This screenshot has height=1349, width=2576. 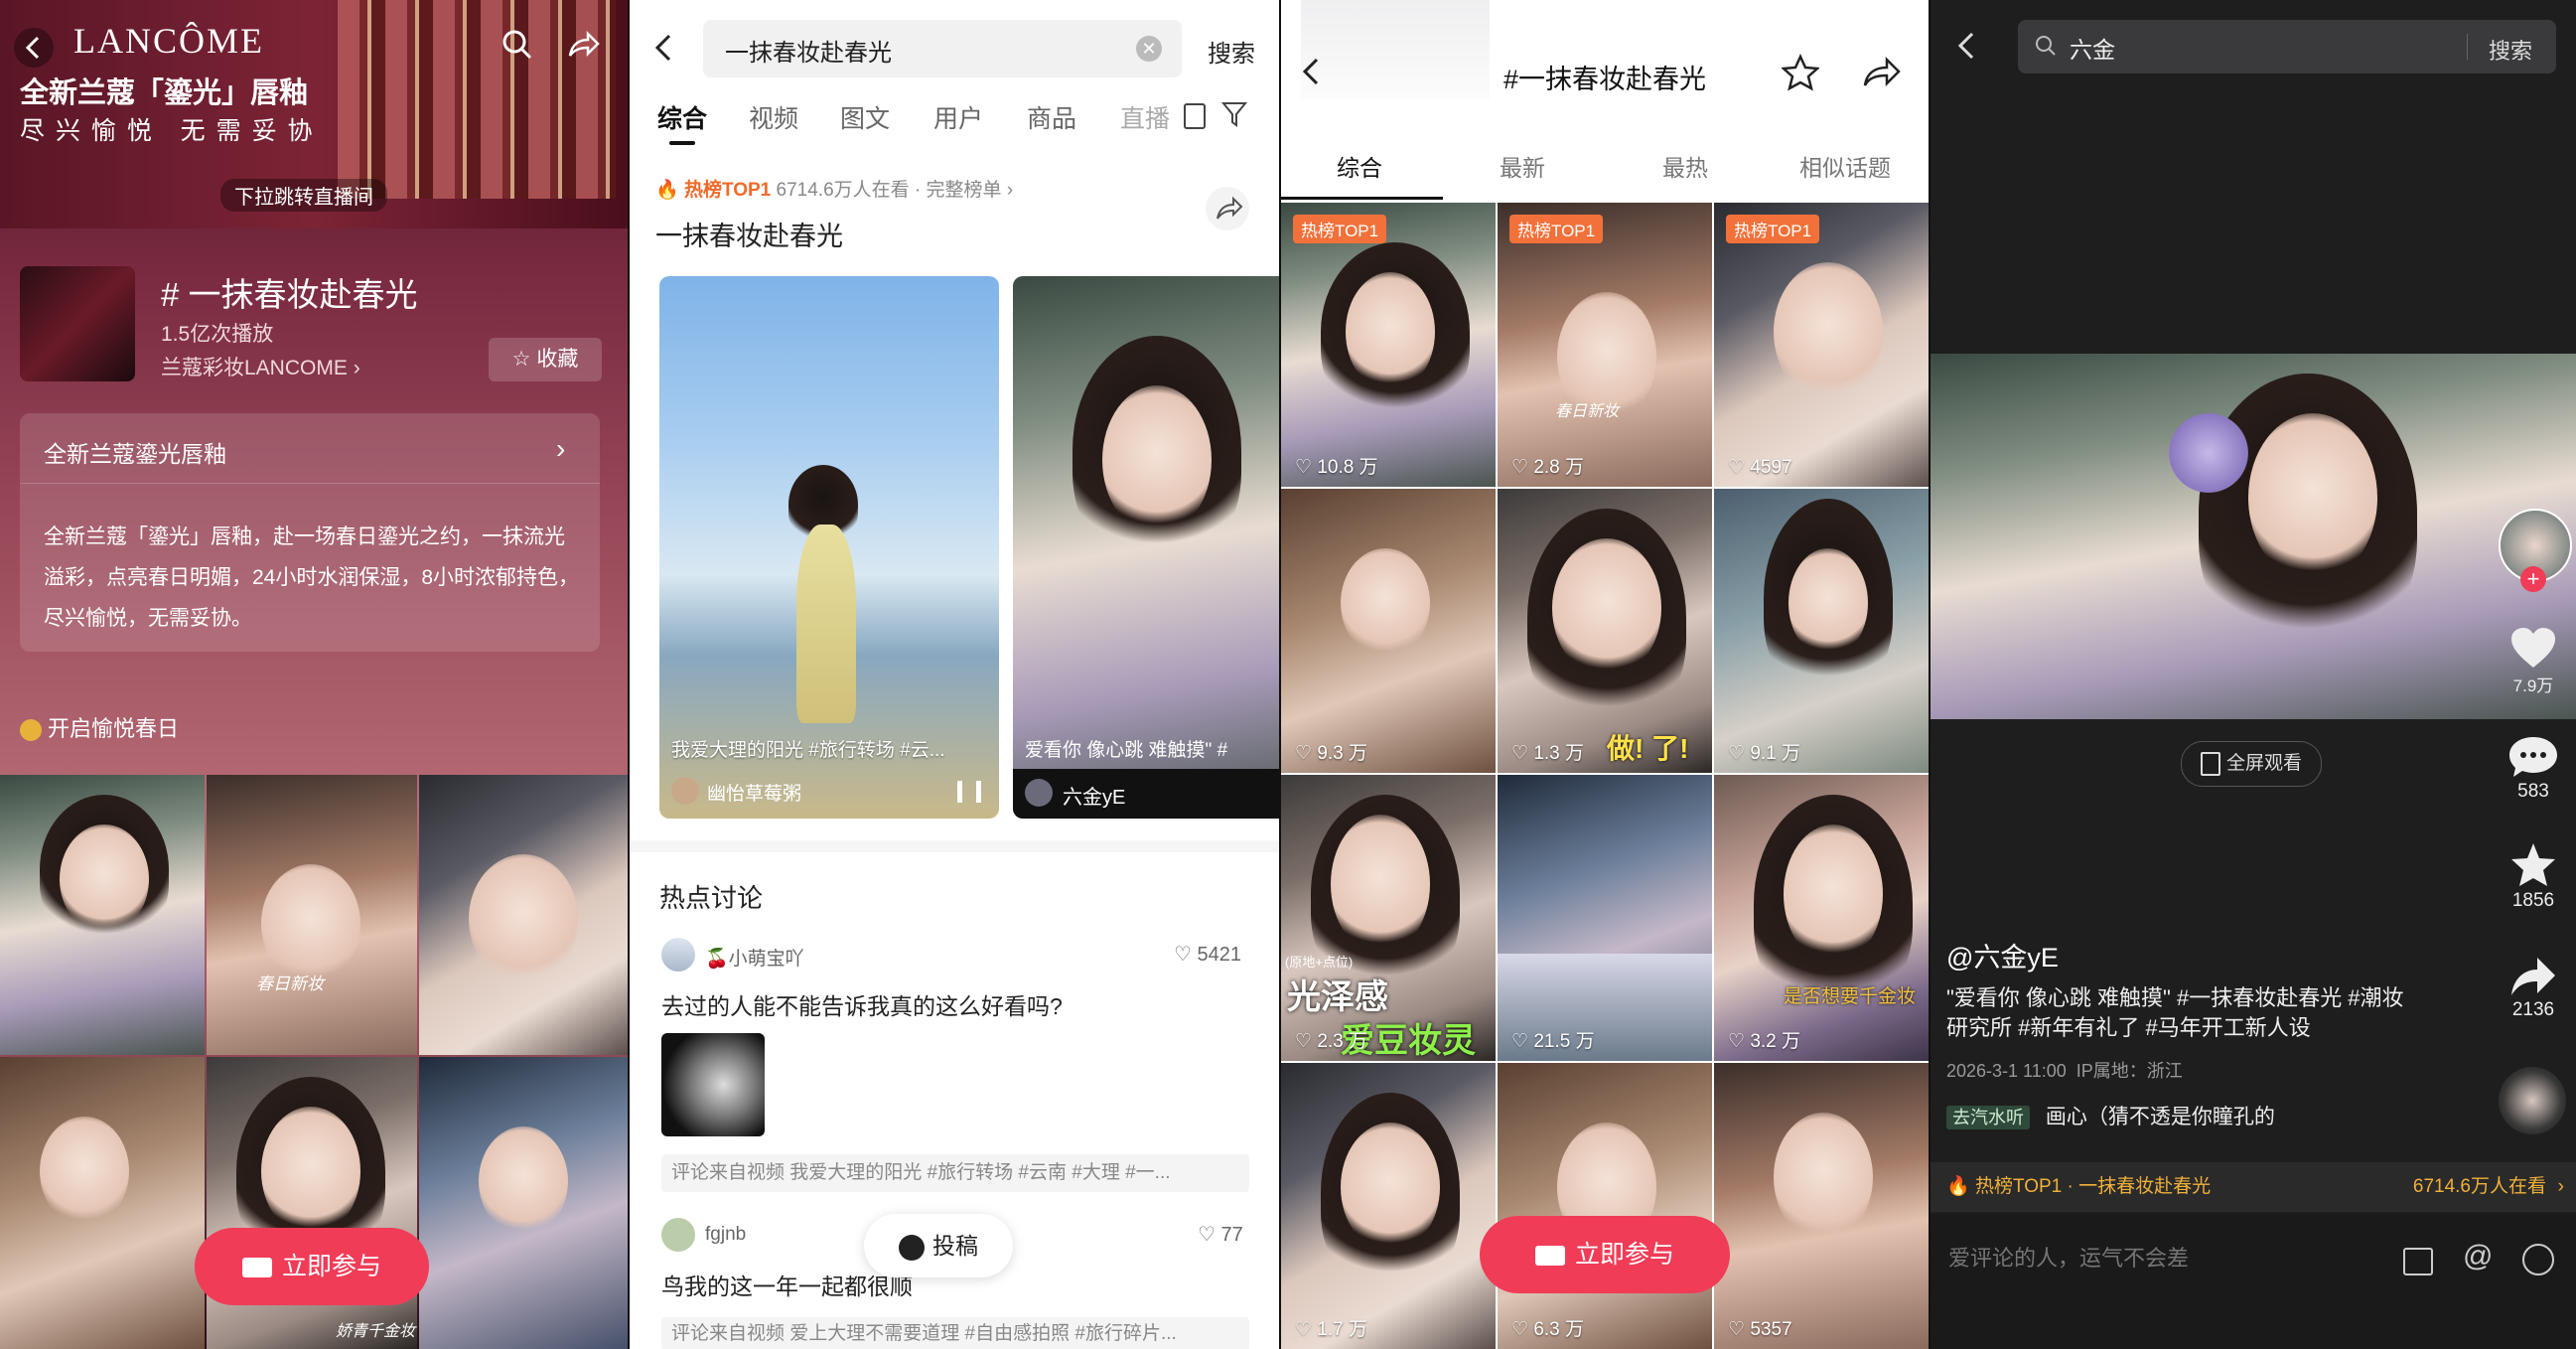 What do you see at coordinates (2534, 768) in the screenshot?
I see `comment-action: 583` at bounding box center [2534, 768].